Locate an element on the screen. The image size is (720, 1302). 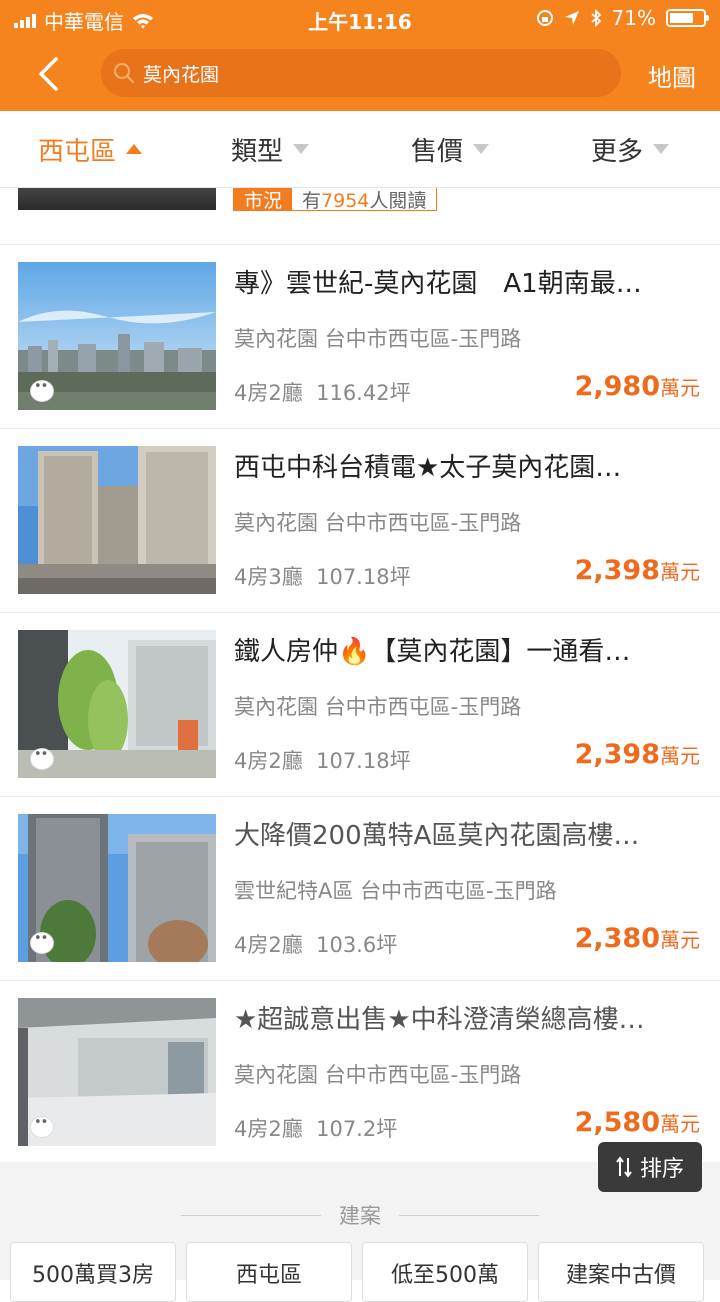
listing-price: 2,380萬元 is located at coordinates (637, 938).